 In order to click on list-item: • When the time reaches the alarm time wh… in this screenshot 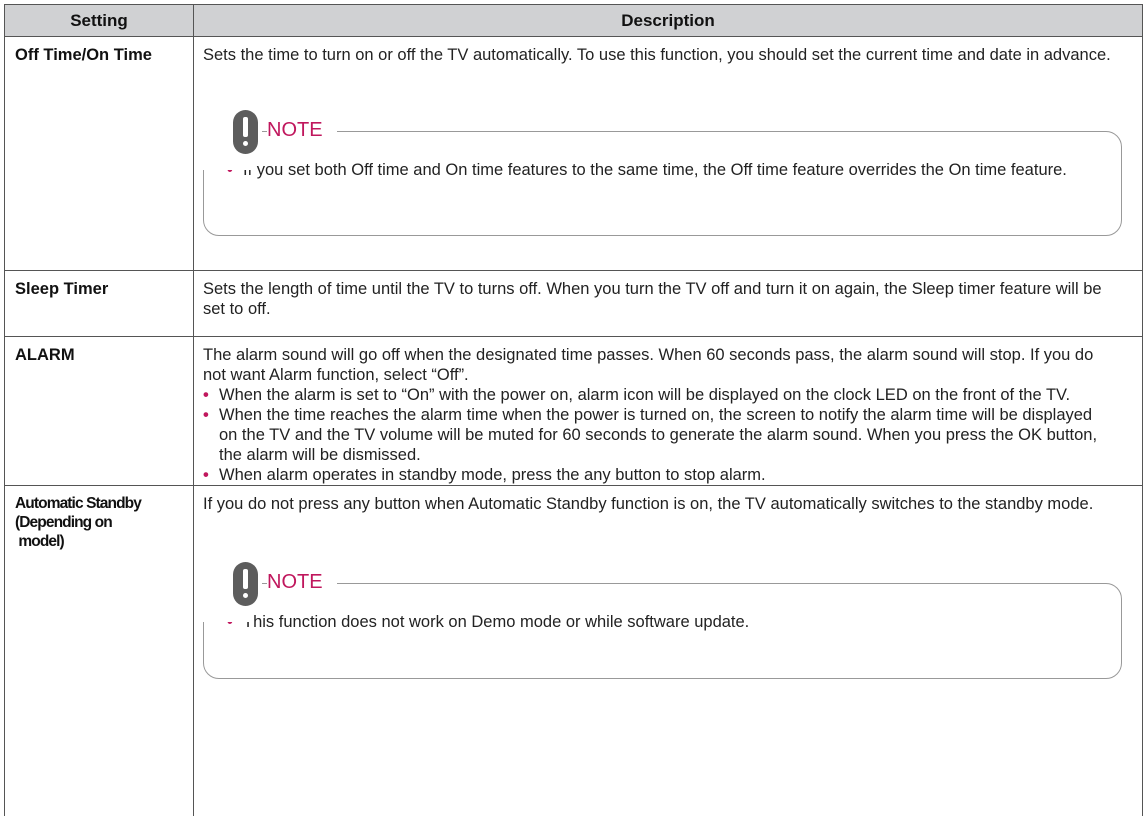, I will do `click(650, 435)`.